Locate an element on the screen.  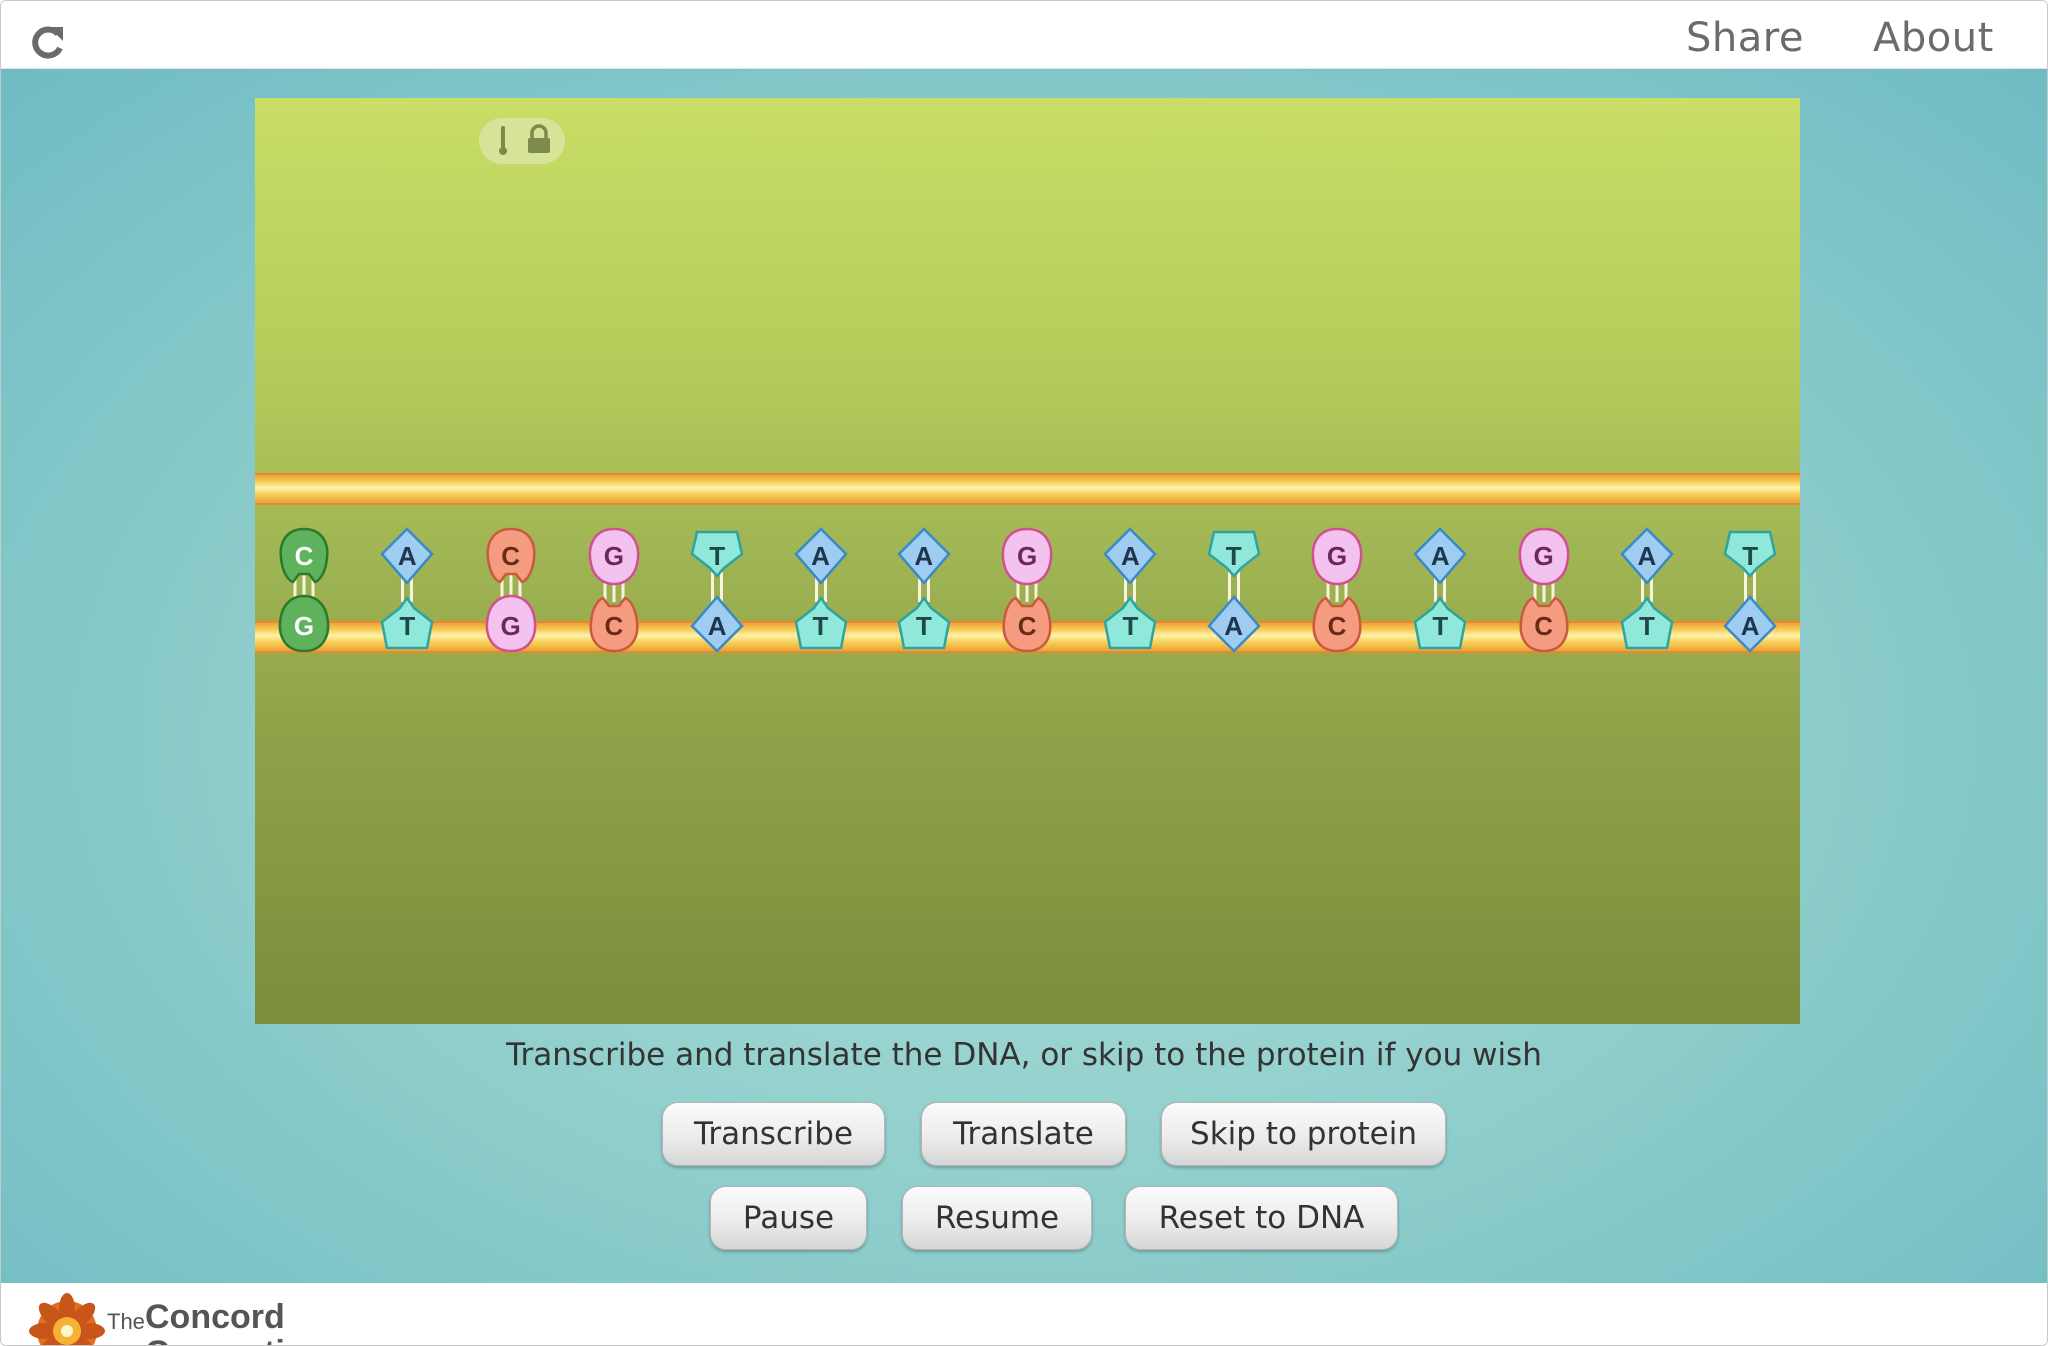
pause-button: Pause is located at coordinates (788, 1218).